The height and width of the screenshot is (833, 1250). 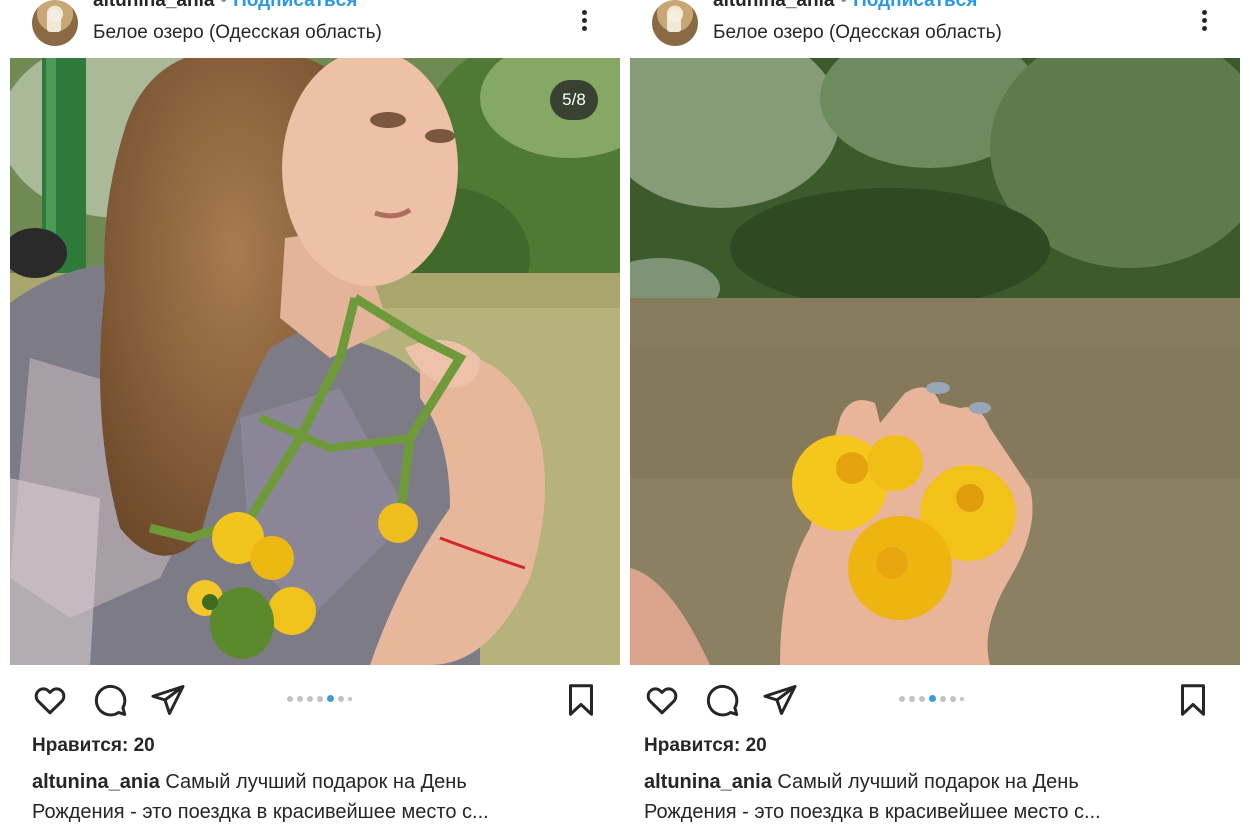 I want to click on slide-counter: 5/8, so click(x=574, y=100).